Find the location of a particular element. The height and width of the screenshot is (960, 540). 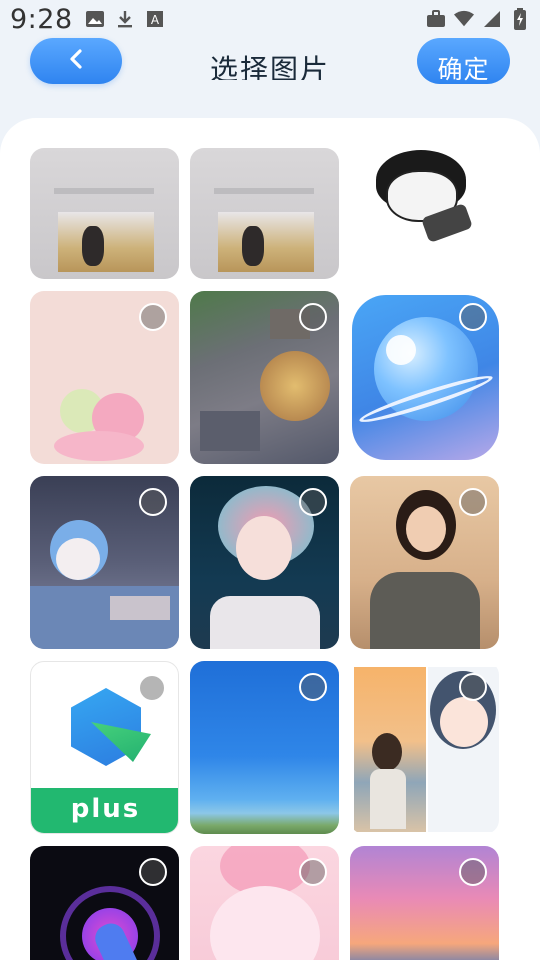

photo-6-thumb is located at coordinates (424, 377).